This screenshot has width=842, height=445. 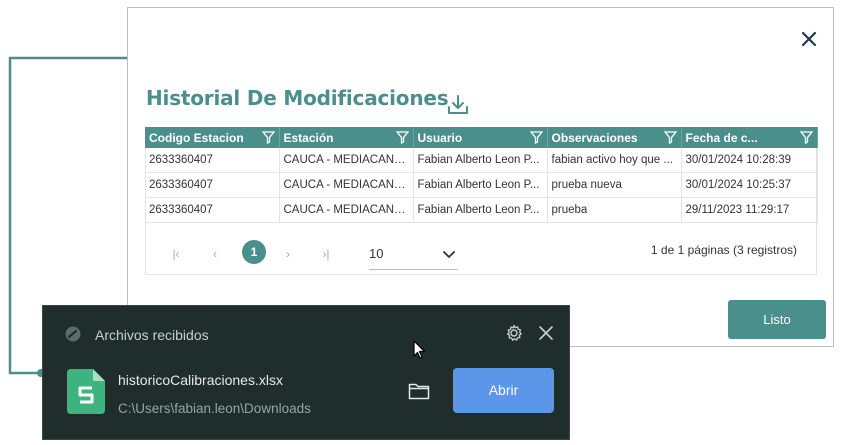 I want to click on download-icon, so click(x=458, y=102).